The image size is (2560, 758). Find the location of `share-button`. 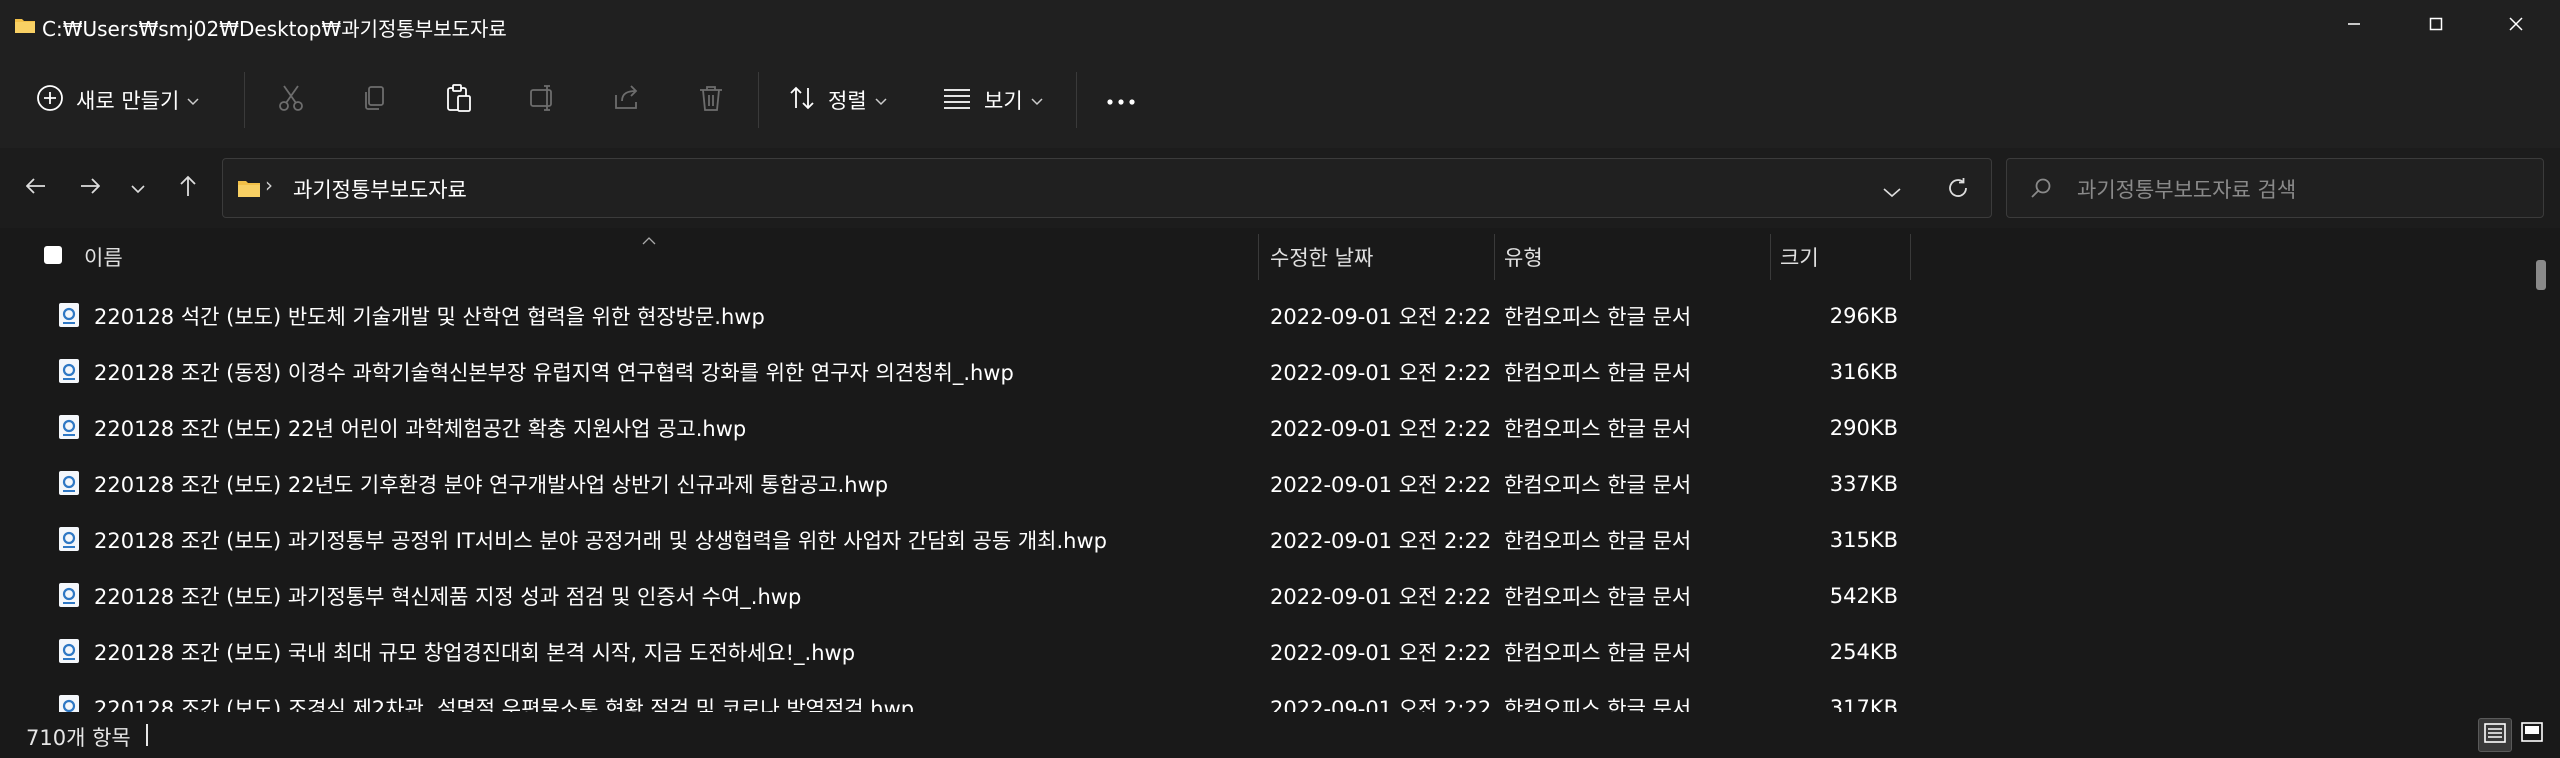

share-button is located at coordinates (627, 100).